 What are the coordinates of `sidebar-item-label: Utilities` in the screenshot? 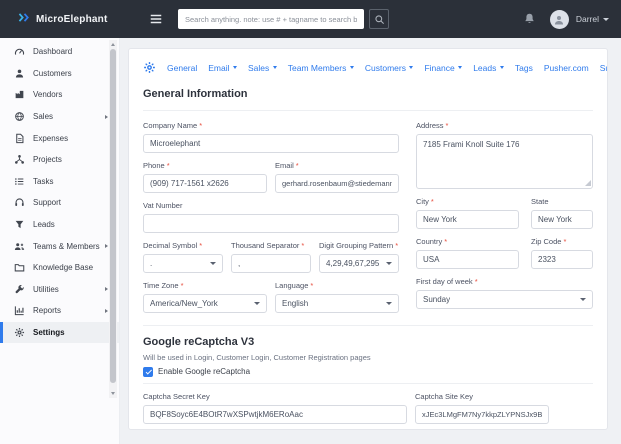 It's located at (46, 289).